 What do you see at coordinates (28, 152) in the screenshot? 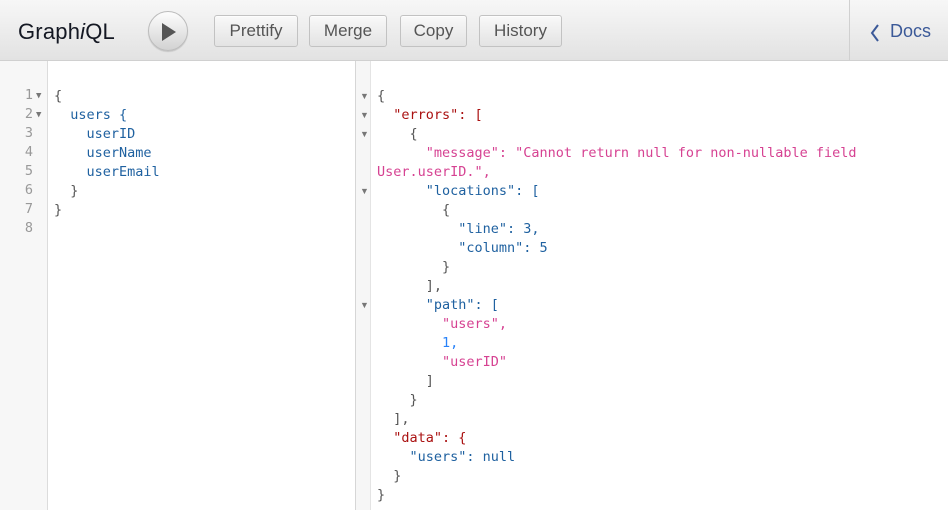
I see `line-number: 4` at bounding box center [28, 152].